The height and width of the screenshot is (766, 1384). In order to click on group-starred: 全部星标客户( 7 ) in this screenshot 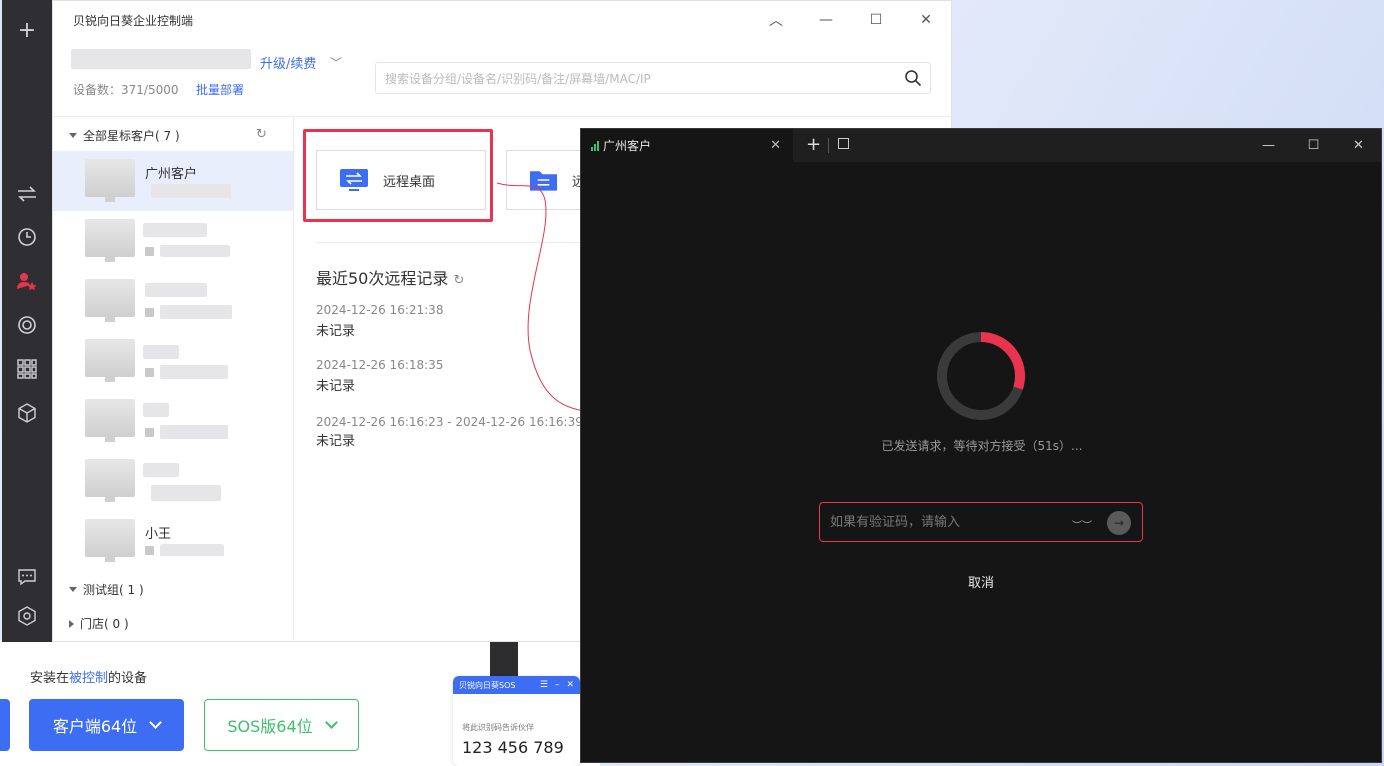, I will do `click(124, 135)`.